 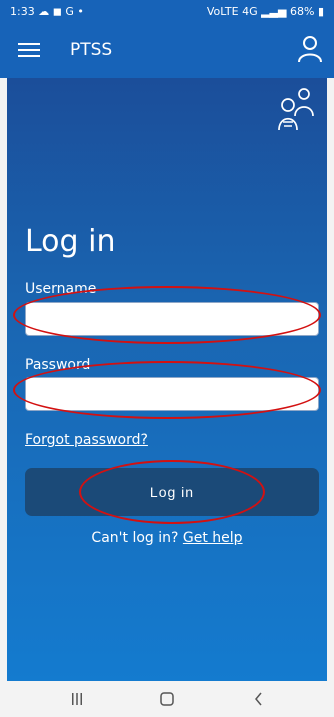 What do you see at coordinates (213, 538) in the screenshot?
I see `get-help-link: Get help` at bounding box center [213, 538].